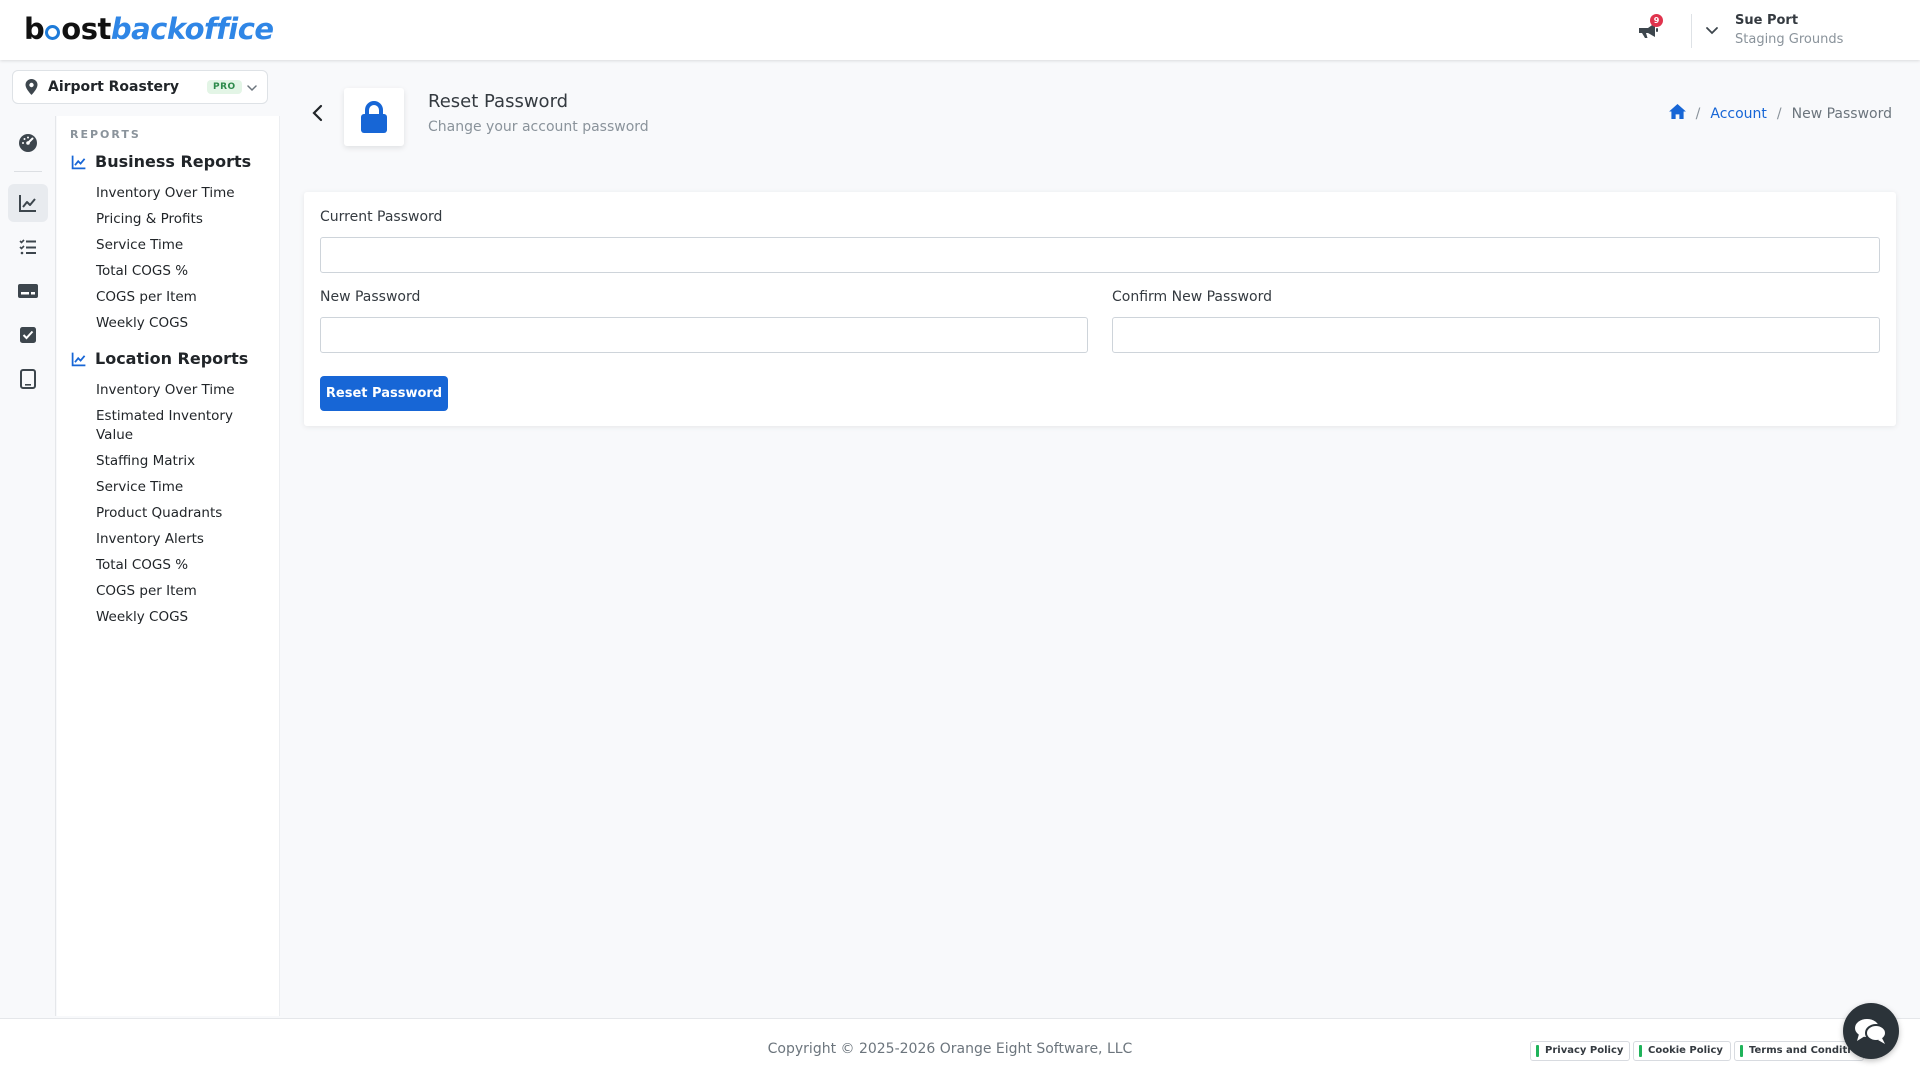  What do you see at coordinates (186, 513) in the screenshot?
I see `menu-item: Product Quadrants` at bounding box center [186, 513].